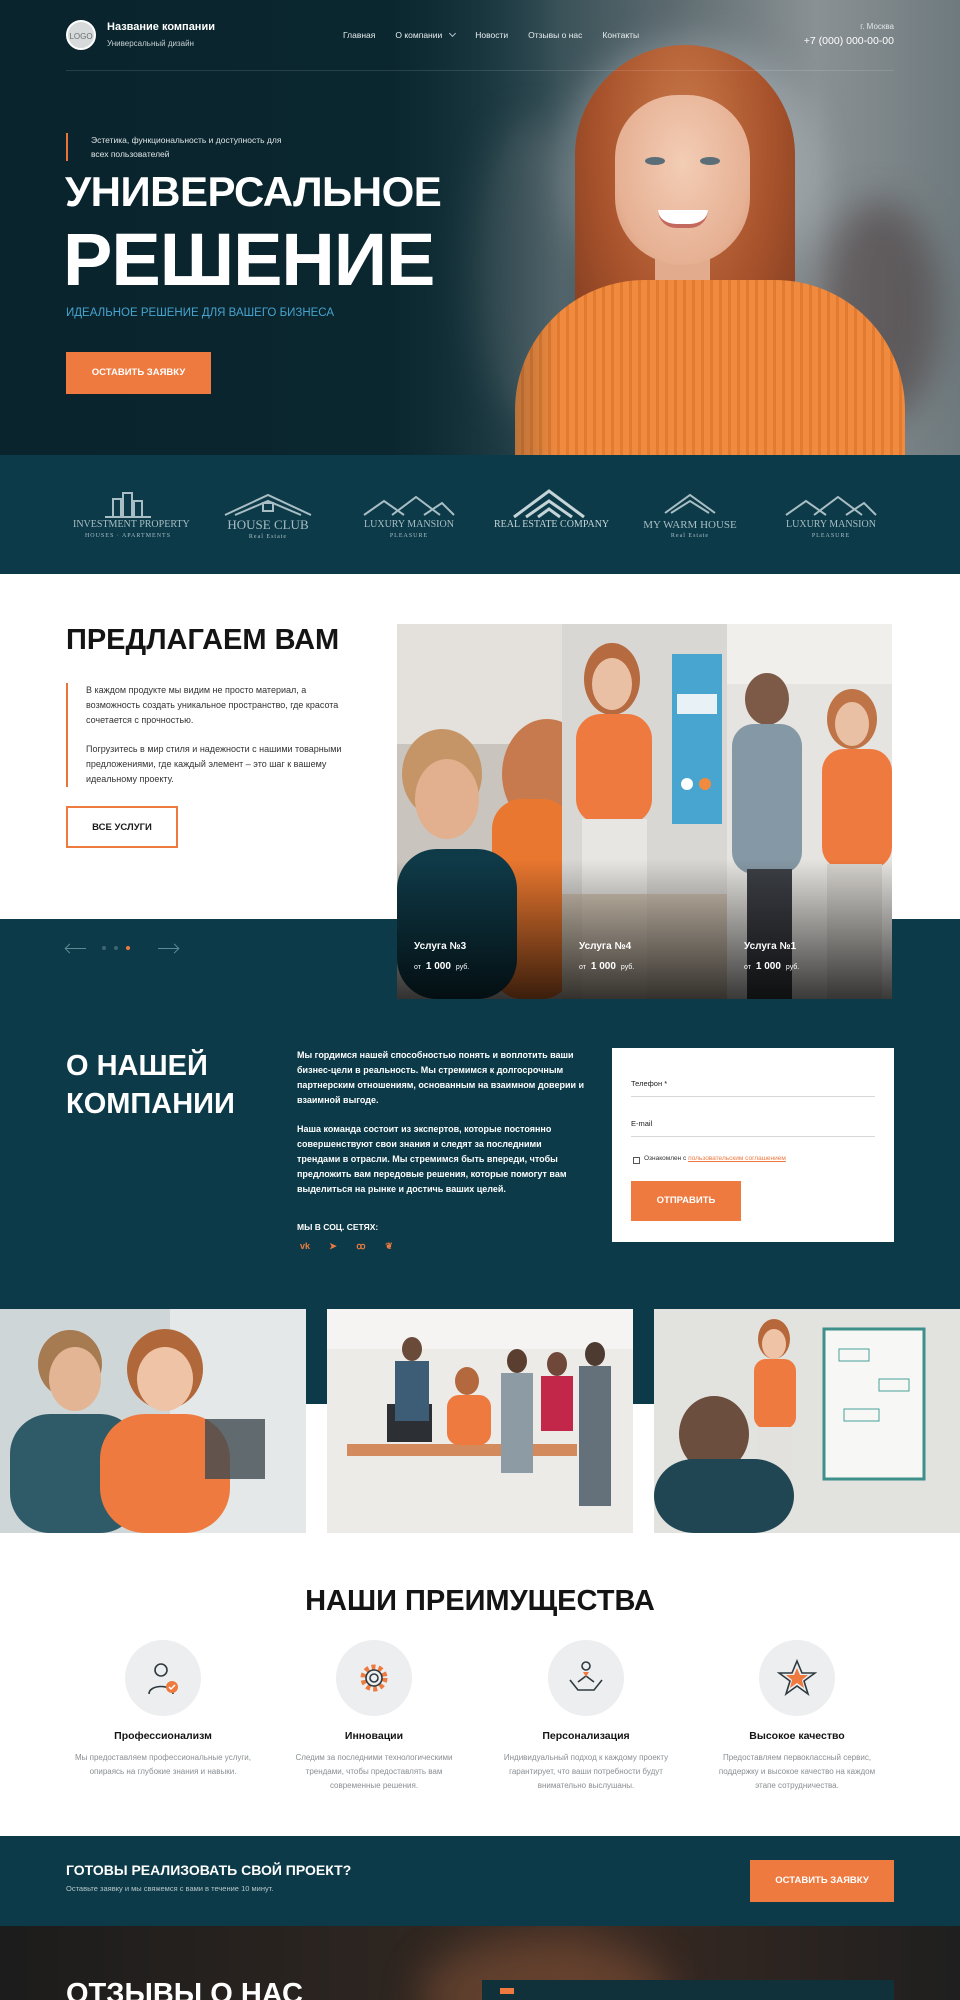  I want to click on about-title-line1: О НАШЕЙ, so click(137, 1066).